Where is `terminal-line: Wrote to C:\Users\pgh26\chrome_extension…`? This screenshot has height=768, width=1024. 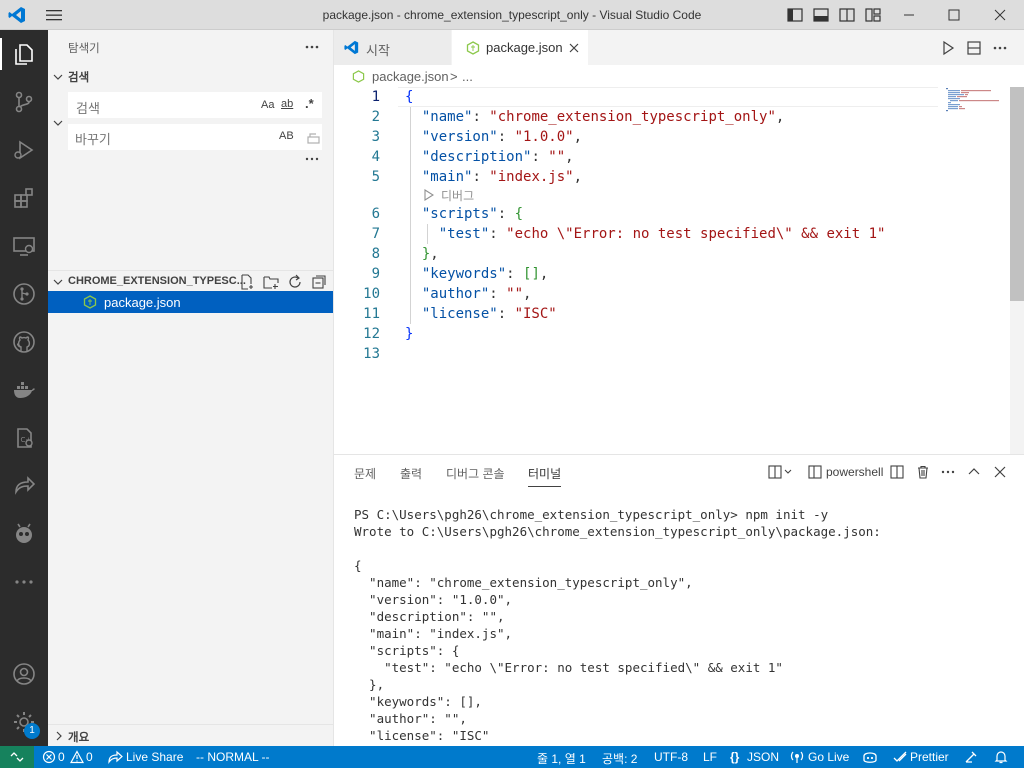
terminal-line: Wrote to C:\Users\pgh26\chrome_extension… is located at coordinates (617, 531).